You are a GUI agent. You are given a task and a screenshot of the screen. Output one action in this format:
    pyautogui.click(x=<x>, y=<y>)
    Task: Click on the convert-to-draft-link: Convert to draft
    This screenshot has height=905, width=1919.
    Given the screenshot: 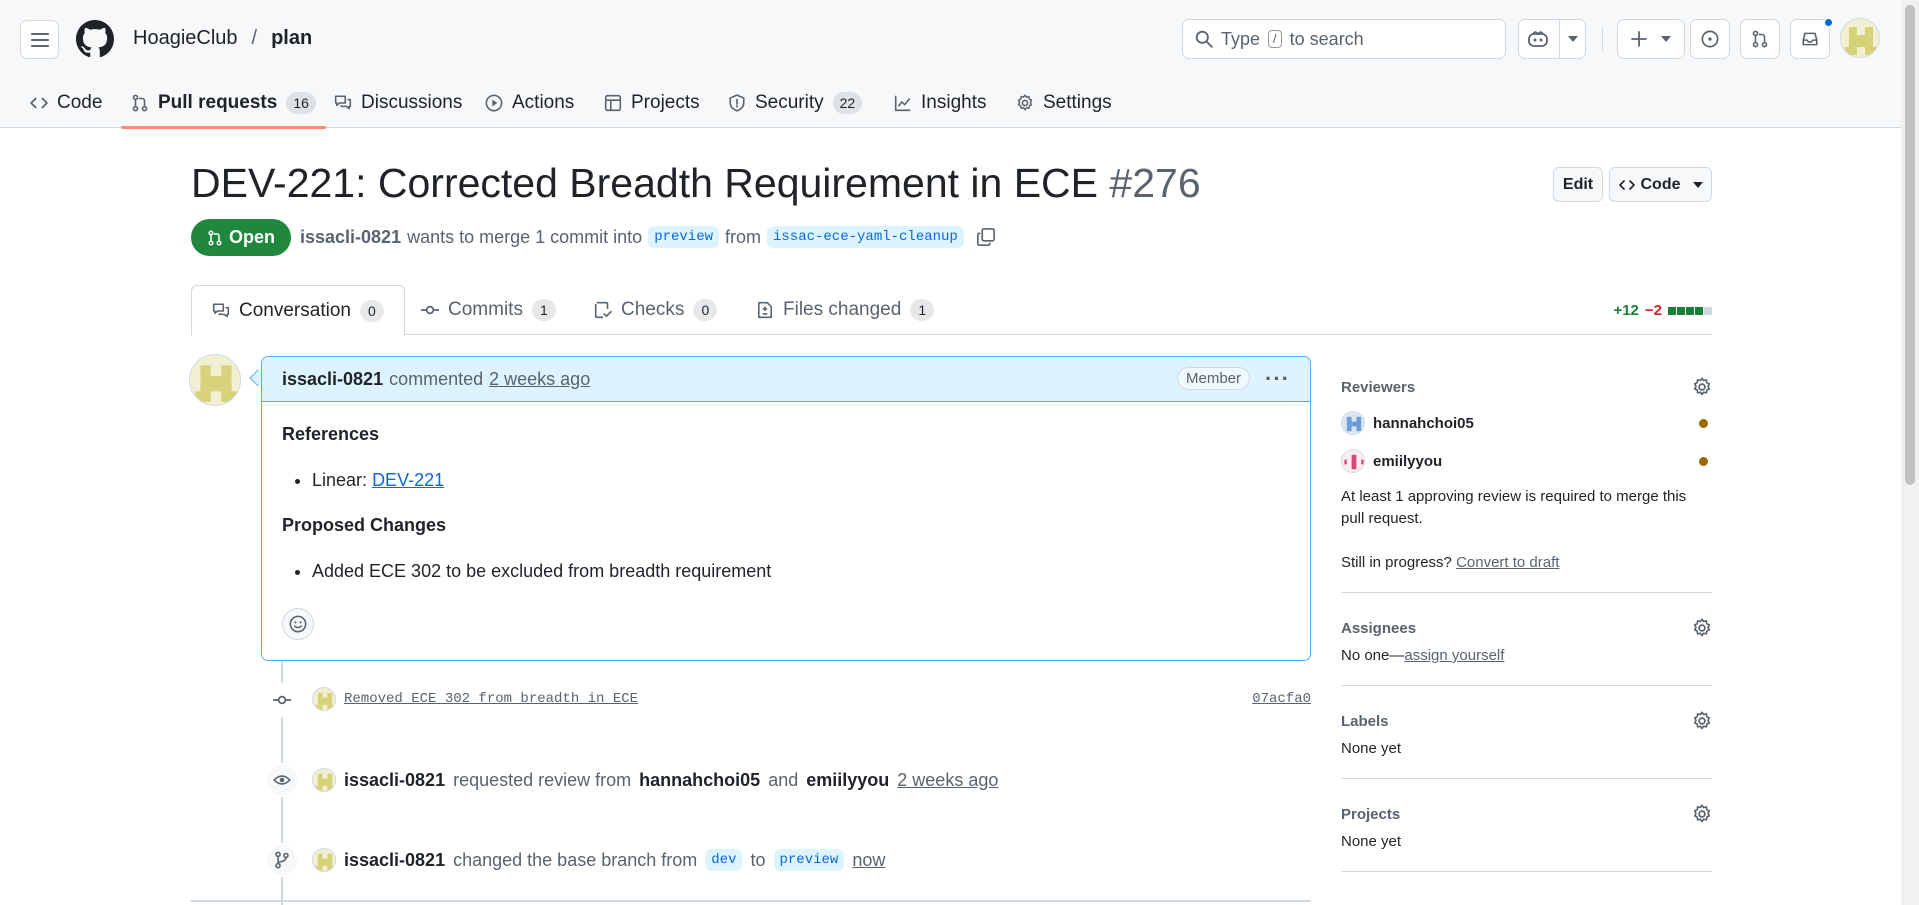 What is the action you would take?
    pyautogui.click(x=1507, y=562)
    